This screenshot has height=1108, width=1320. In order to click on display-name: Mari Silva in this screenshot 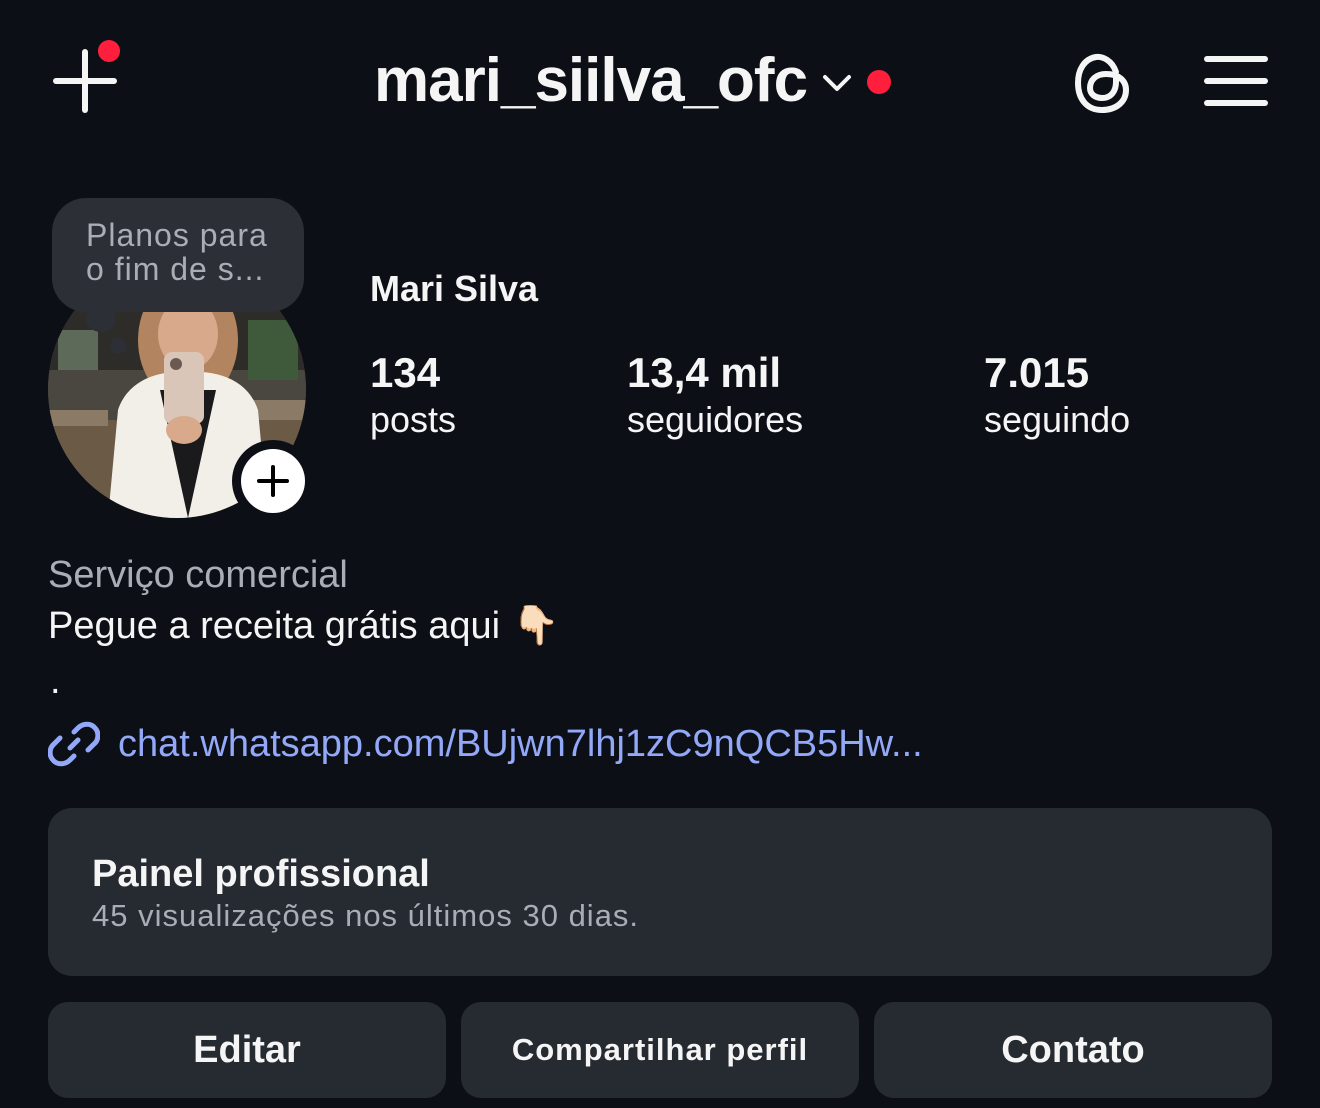, I will do `click(454, 288)`.